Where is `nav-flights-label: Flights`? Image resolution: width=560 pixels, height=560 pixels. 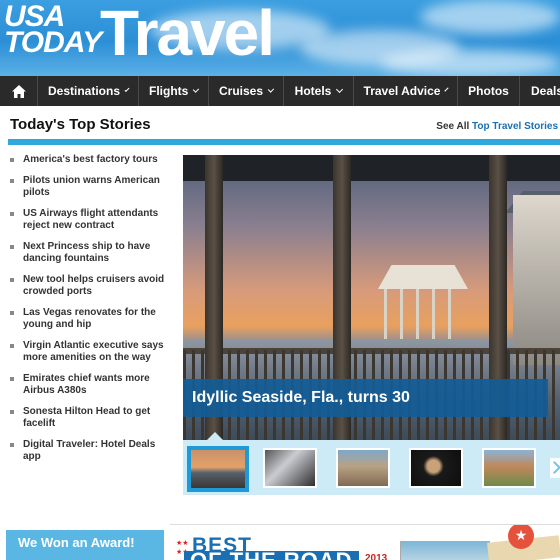
nav-flights-label: Flights is located at coordinates (169, 91).